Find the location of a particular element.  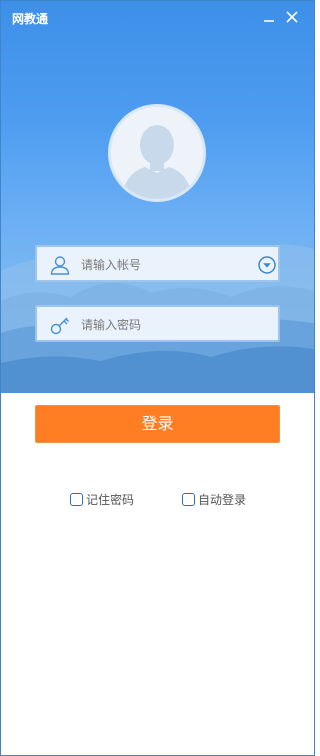

account-dropdown-button is located at coordinates (267, 265).